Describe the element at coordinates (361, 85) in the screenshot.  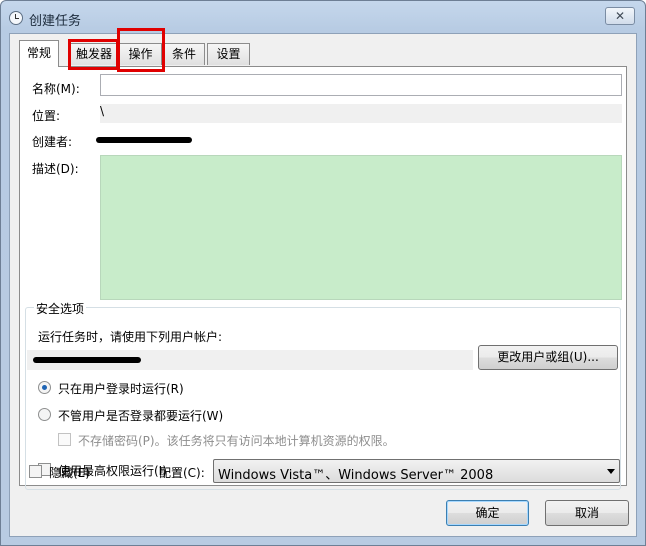
I see `name-input` at that location.